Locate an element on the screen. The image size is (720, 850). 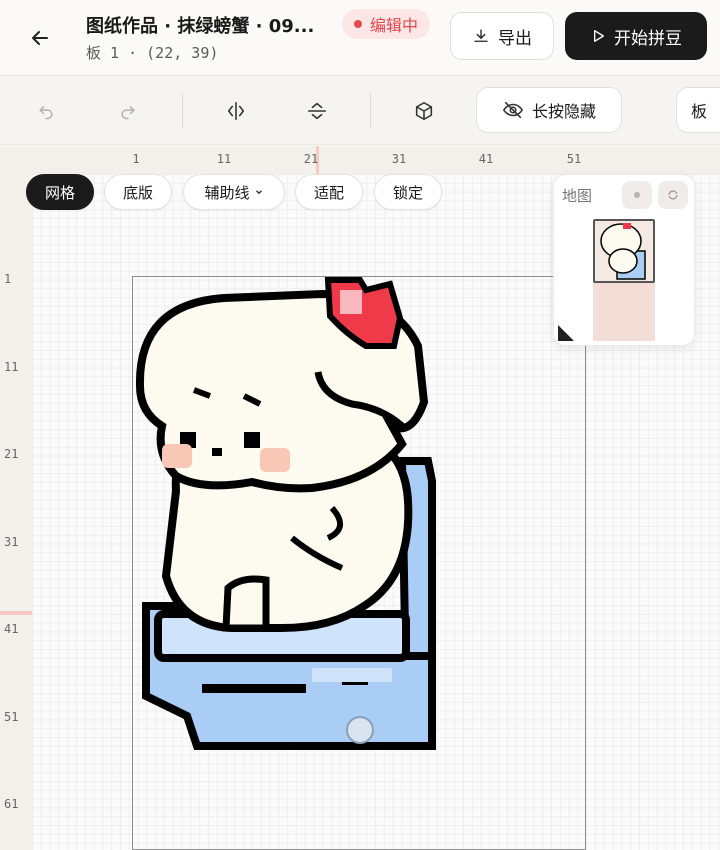
toilet-highlight is located at coordinates (352, 675).